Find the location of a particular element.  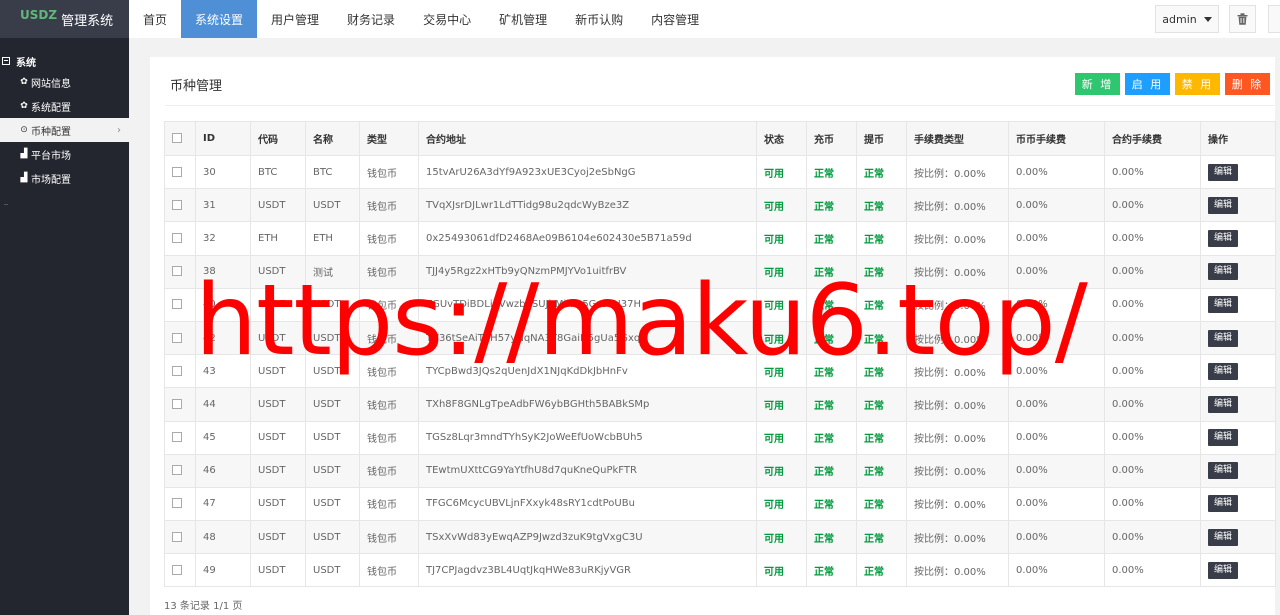

add-button: 新 增 is located at coordinates (1097, 84).